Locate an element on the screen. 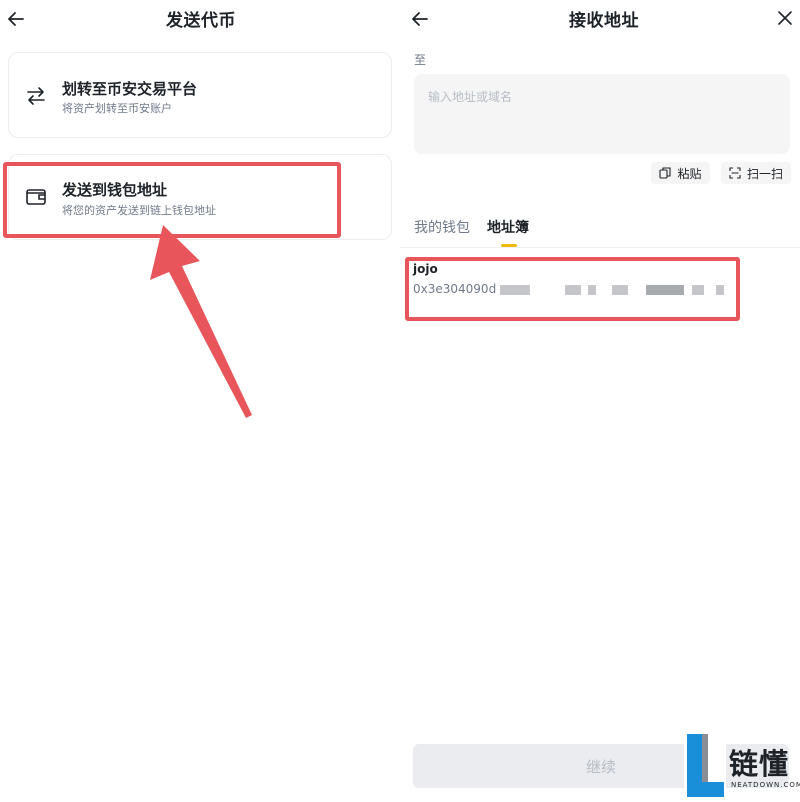 This screenshot has width=800, height=802. paste-label: 粘贴 is located at coordinates (689, 173).